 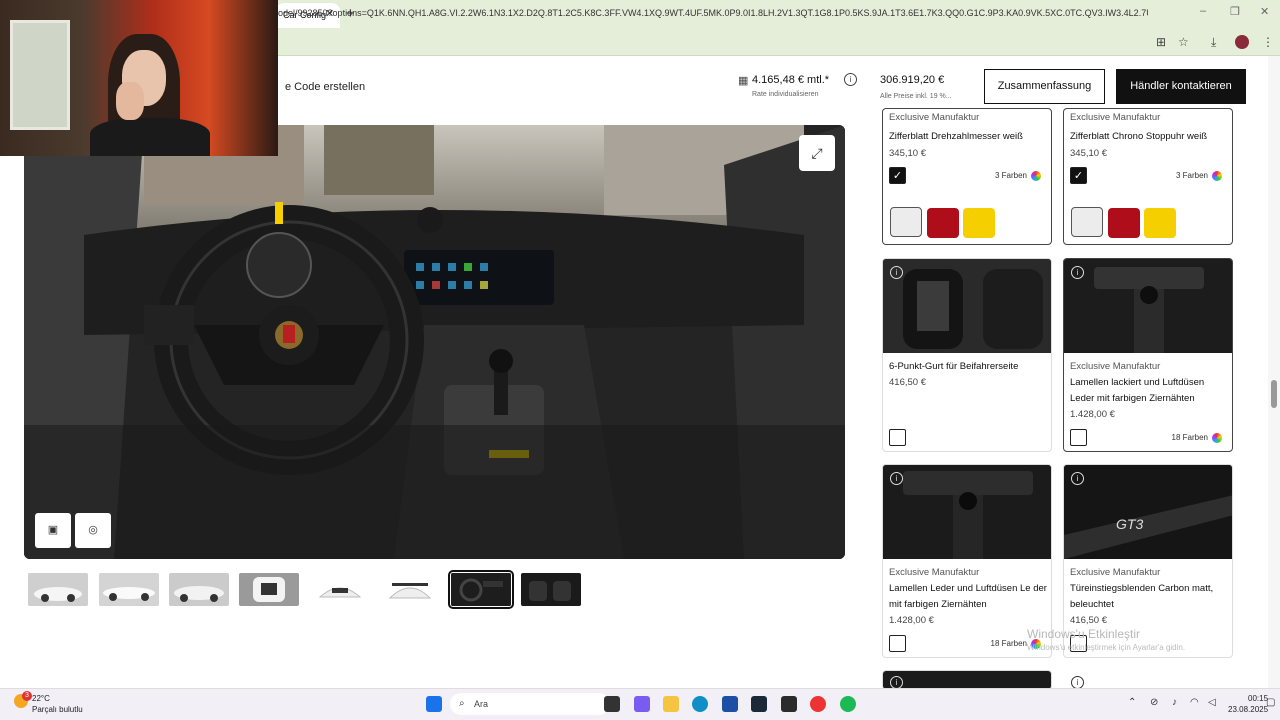 I want to click on windows-start-icon, so click(x=434, y=704).